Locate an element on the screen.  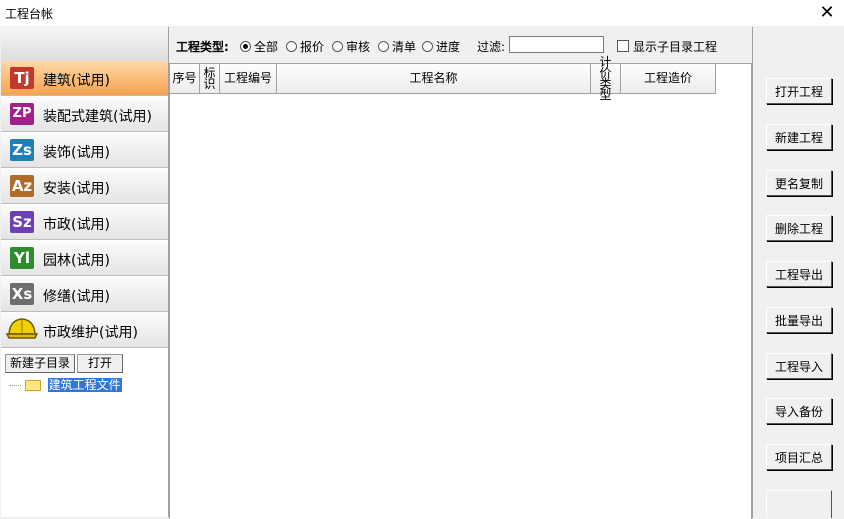
tree-toolbar: 新建子目录 打开 is located at coordinates (65, 363).